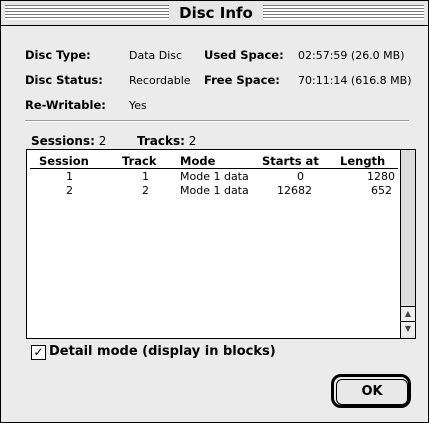  Describe the element at coordinates (145, 176) in the screenshot. I see `cell-track: 1` at that location.